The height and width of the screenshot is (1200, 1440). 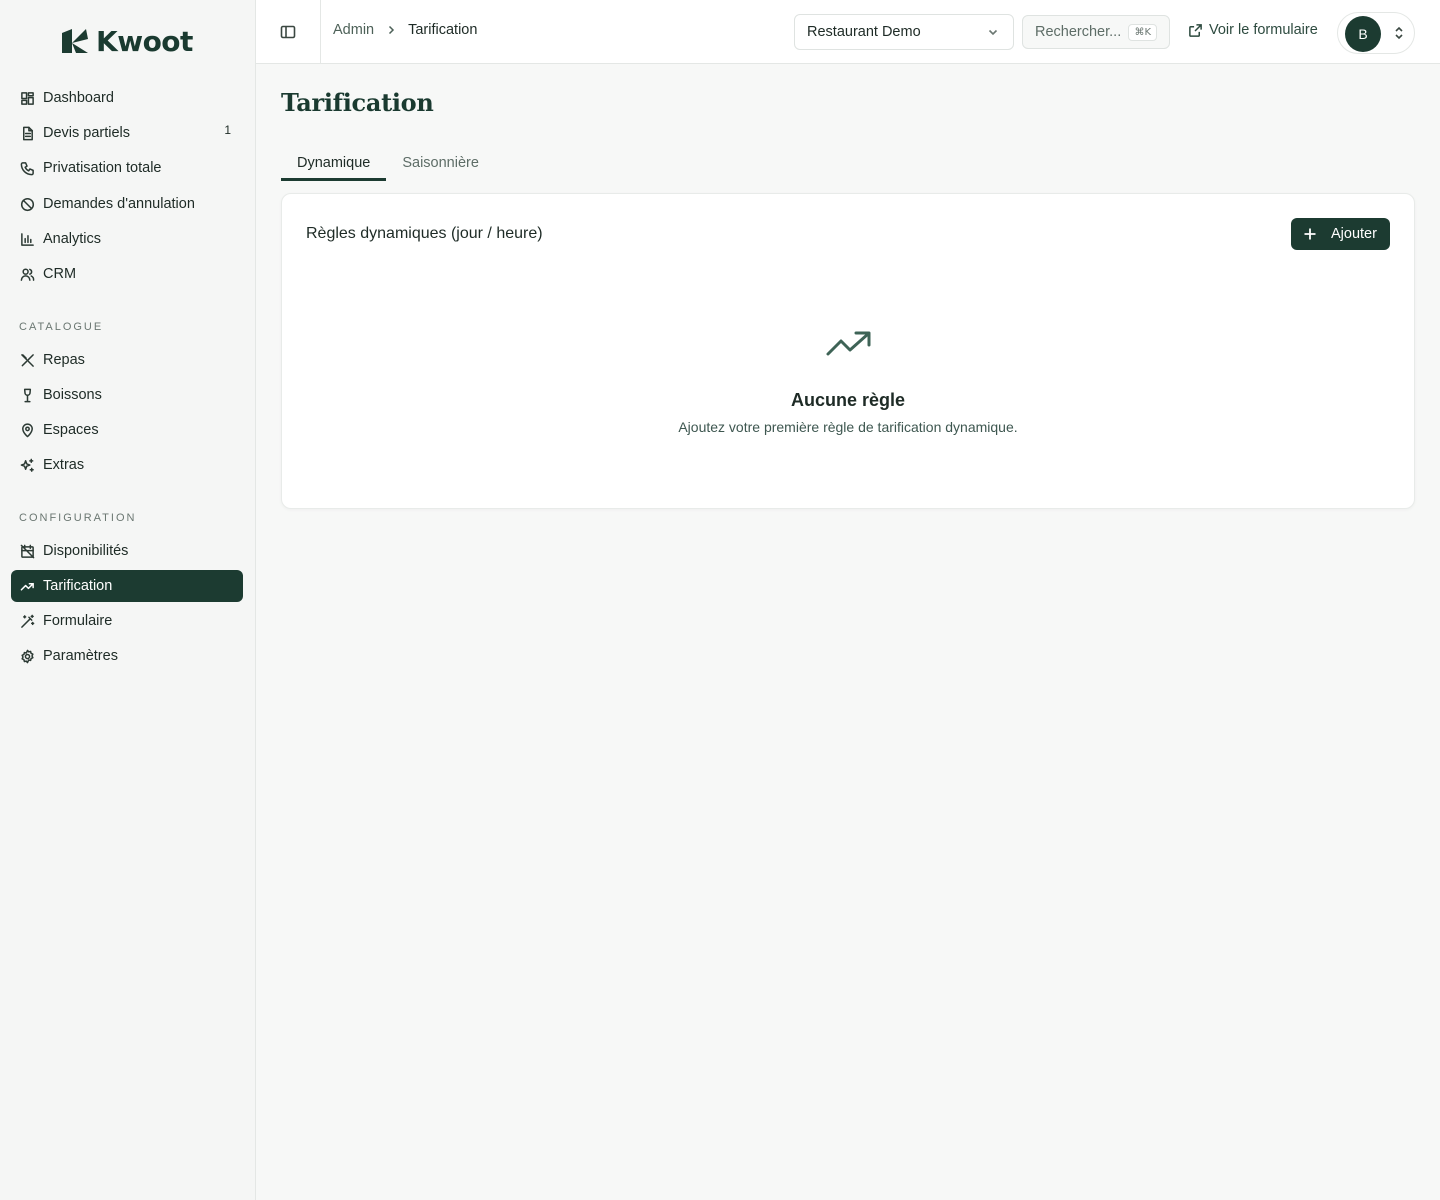 I want to click on sidebar-item-label: Boissons, so click(x=72, y=395).